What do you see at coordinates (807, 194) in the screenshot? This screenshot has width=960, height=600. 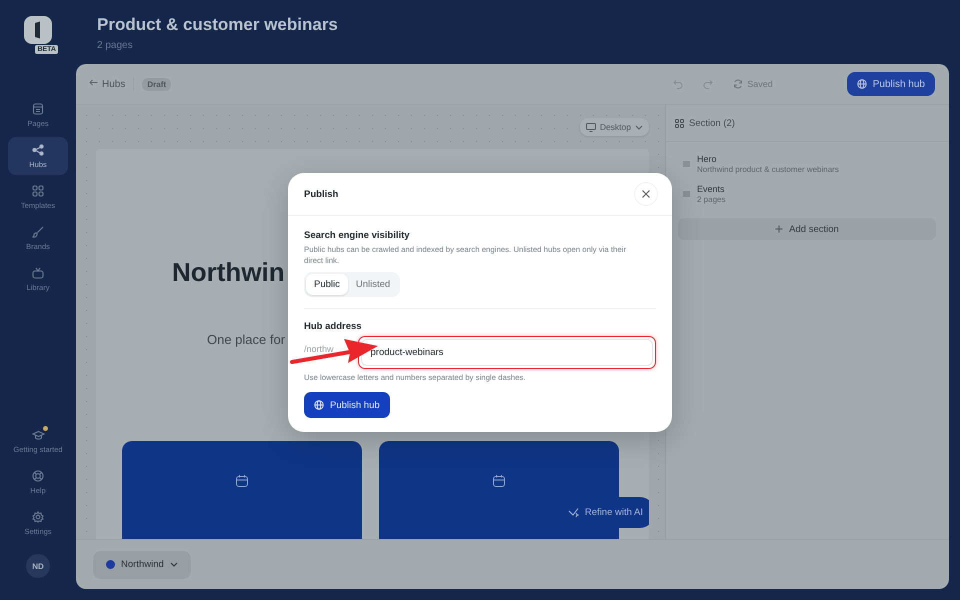 I see `section-item: Events 2 pages` at bounding box center [807, 194].